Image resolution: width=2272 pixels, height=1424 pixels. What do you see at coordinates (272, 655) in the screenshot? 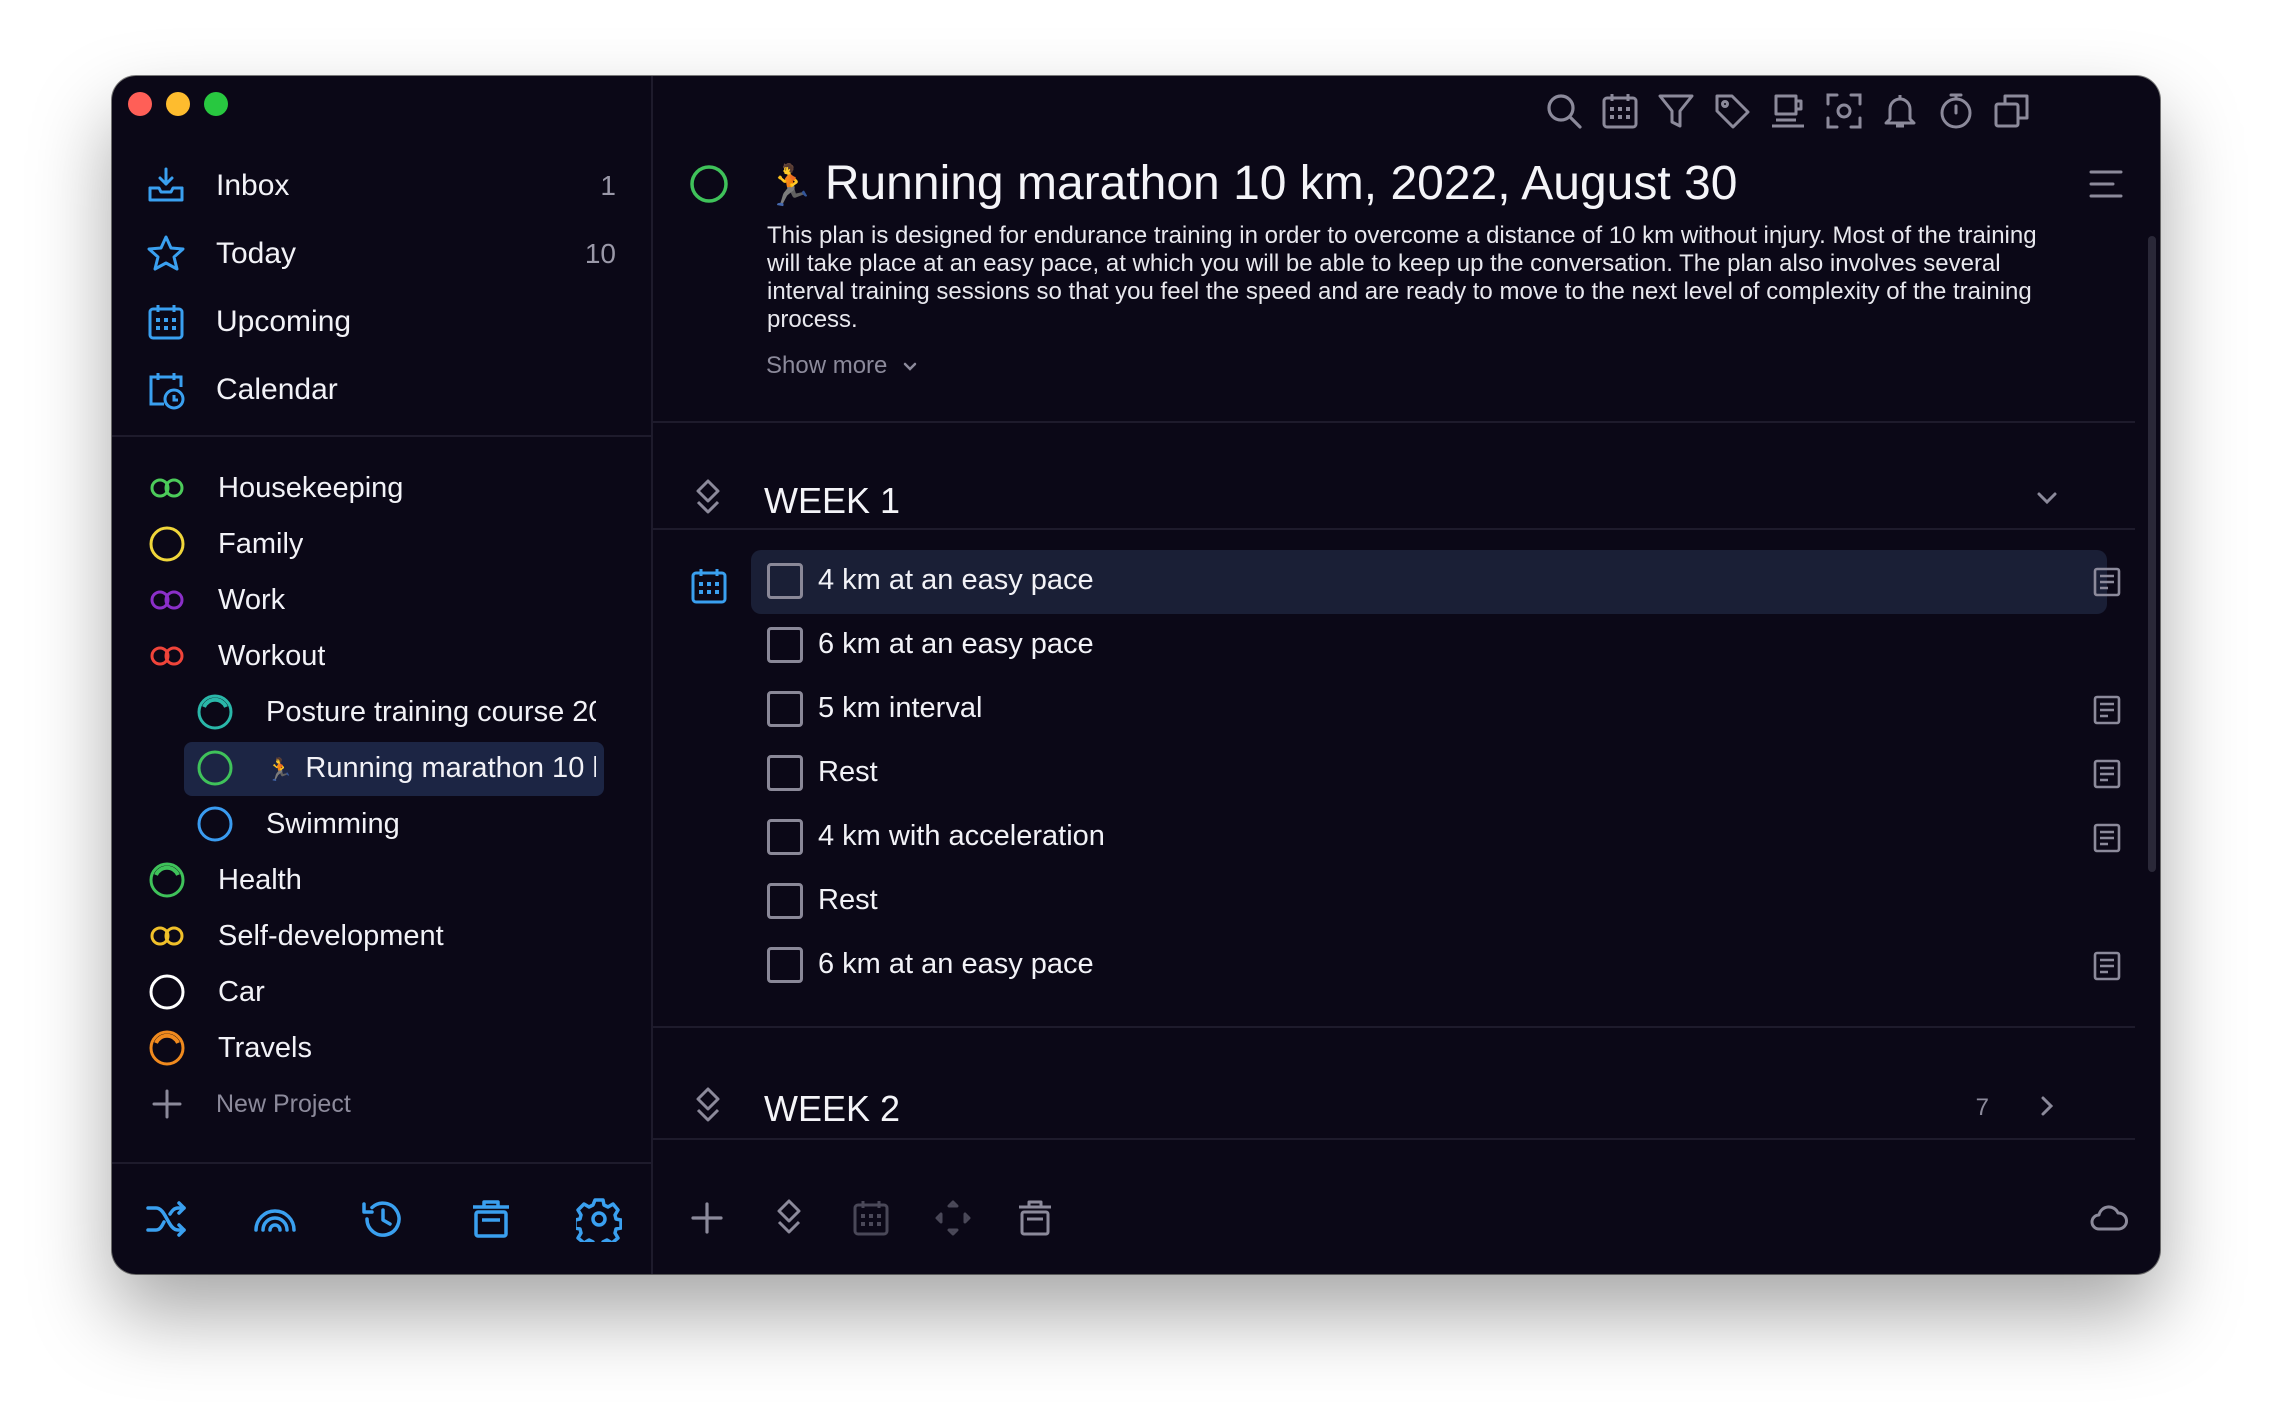
I see `project-label: Workout` at bounding box center [272, 655].